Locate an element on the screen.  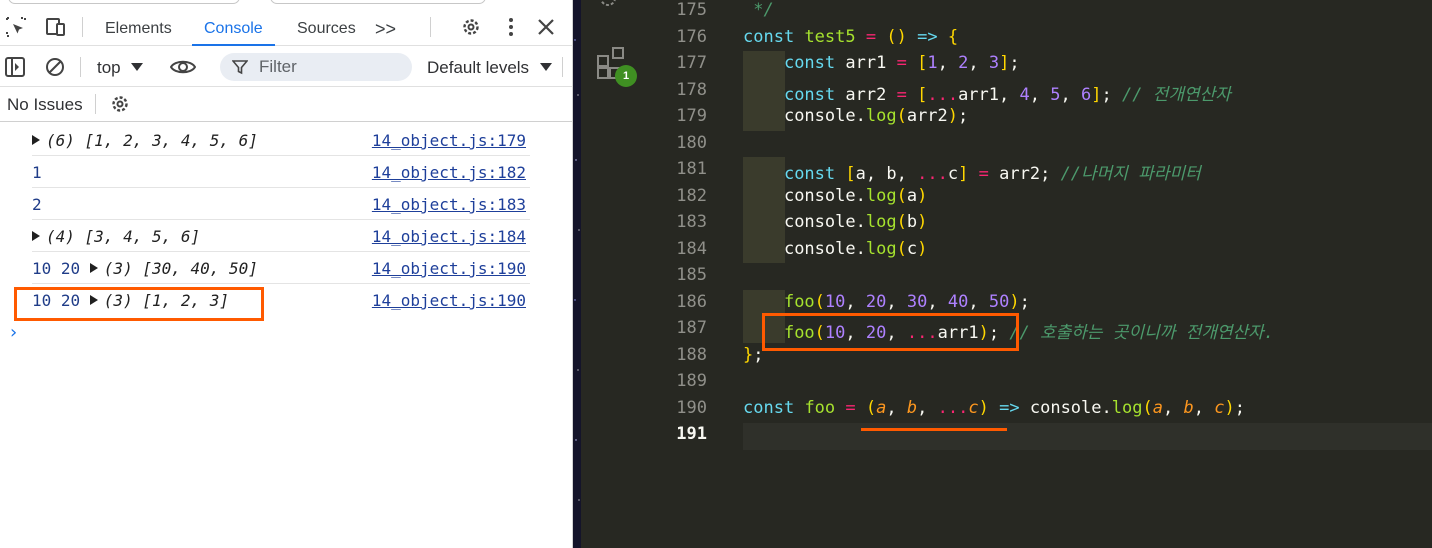
array-count: (4) is located at coordinates (60, 236).